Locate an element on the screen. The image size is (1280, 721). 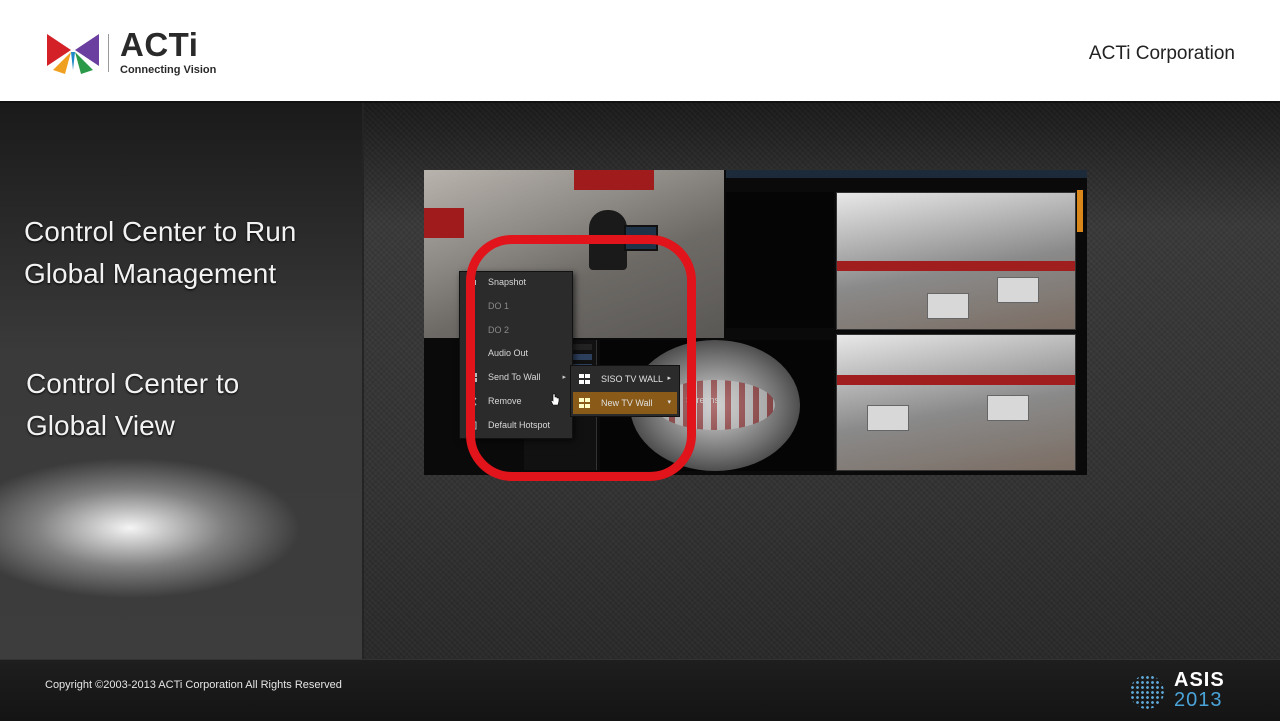
header: ACTi Connecting Vision ACTi Corporation is located at coordinates (640, 51).